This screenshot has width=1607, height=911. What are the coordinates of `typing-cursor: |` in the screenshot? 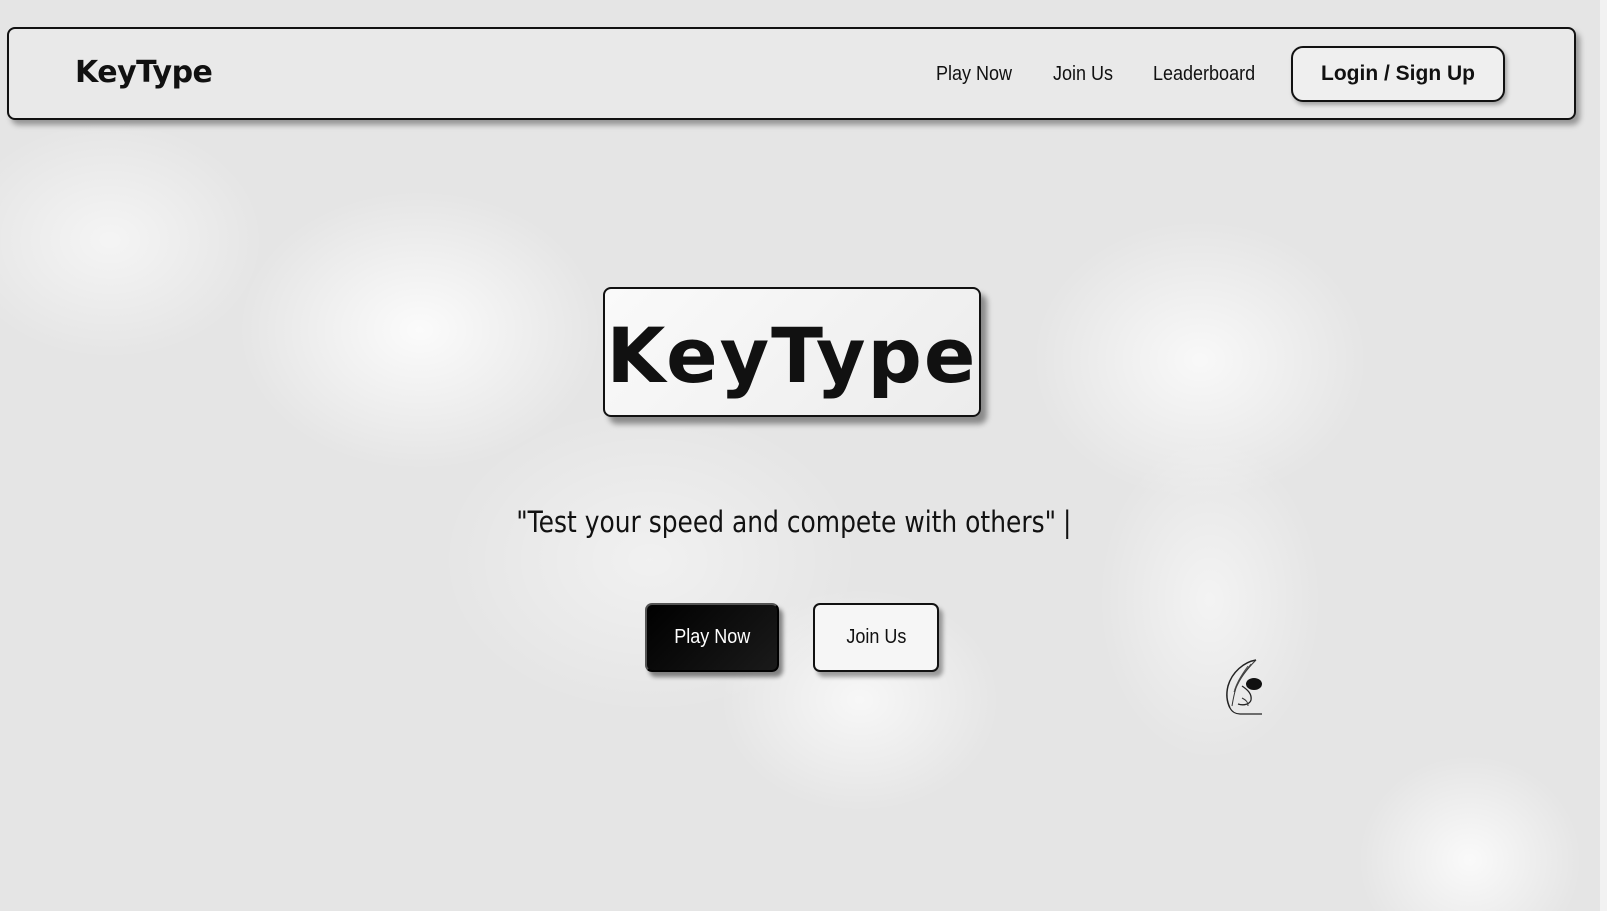 It's located at (1067, 522).